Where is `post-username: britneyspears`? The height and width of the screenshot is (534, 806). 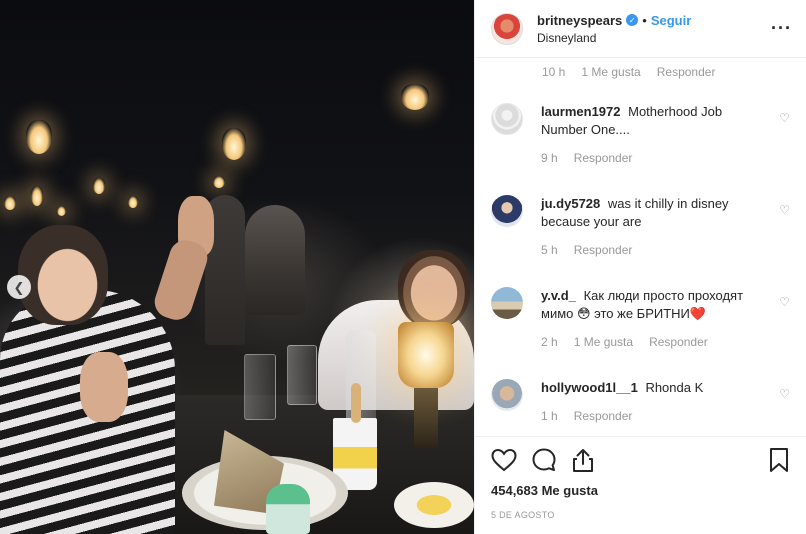
post-username: britneyspears is located at coordinates (579, 20).